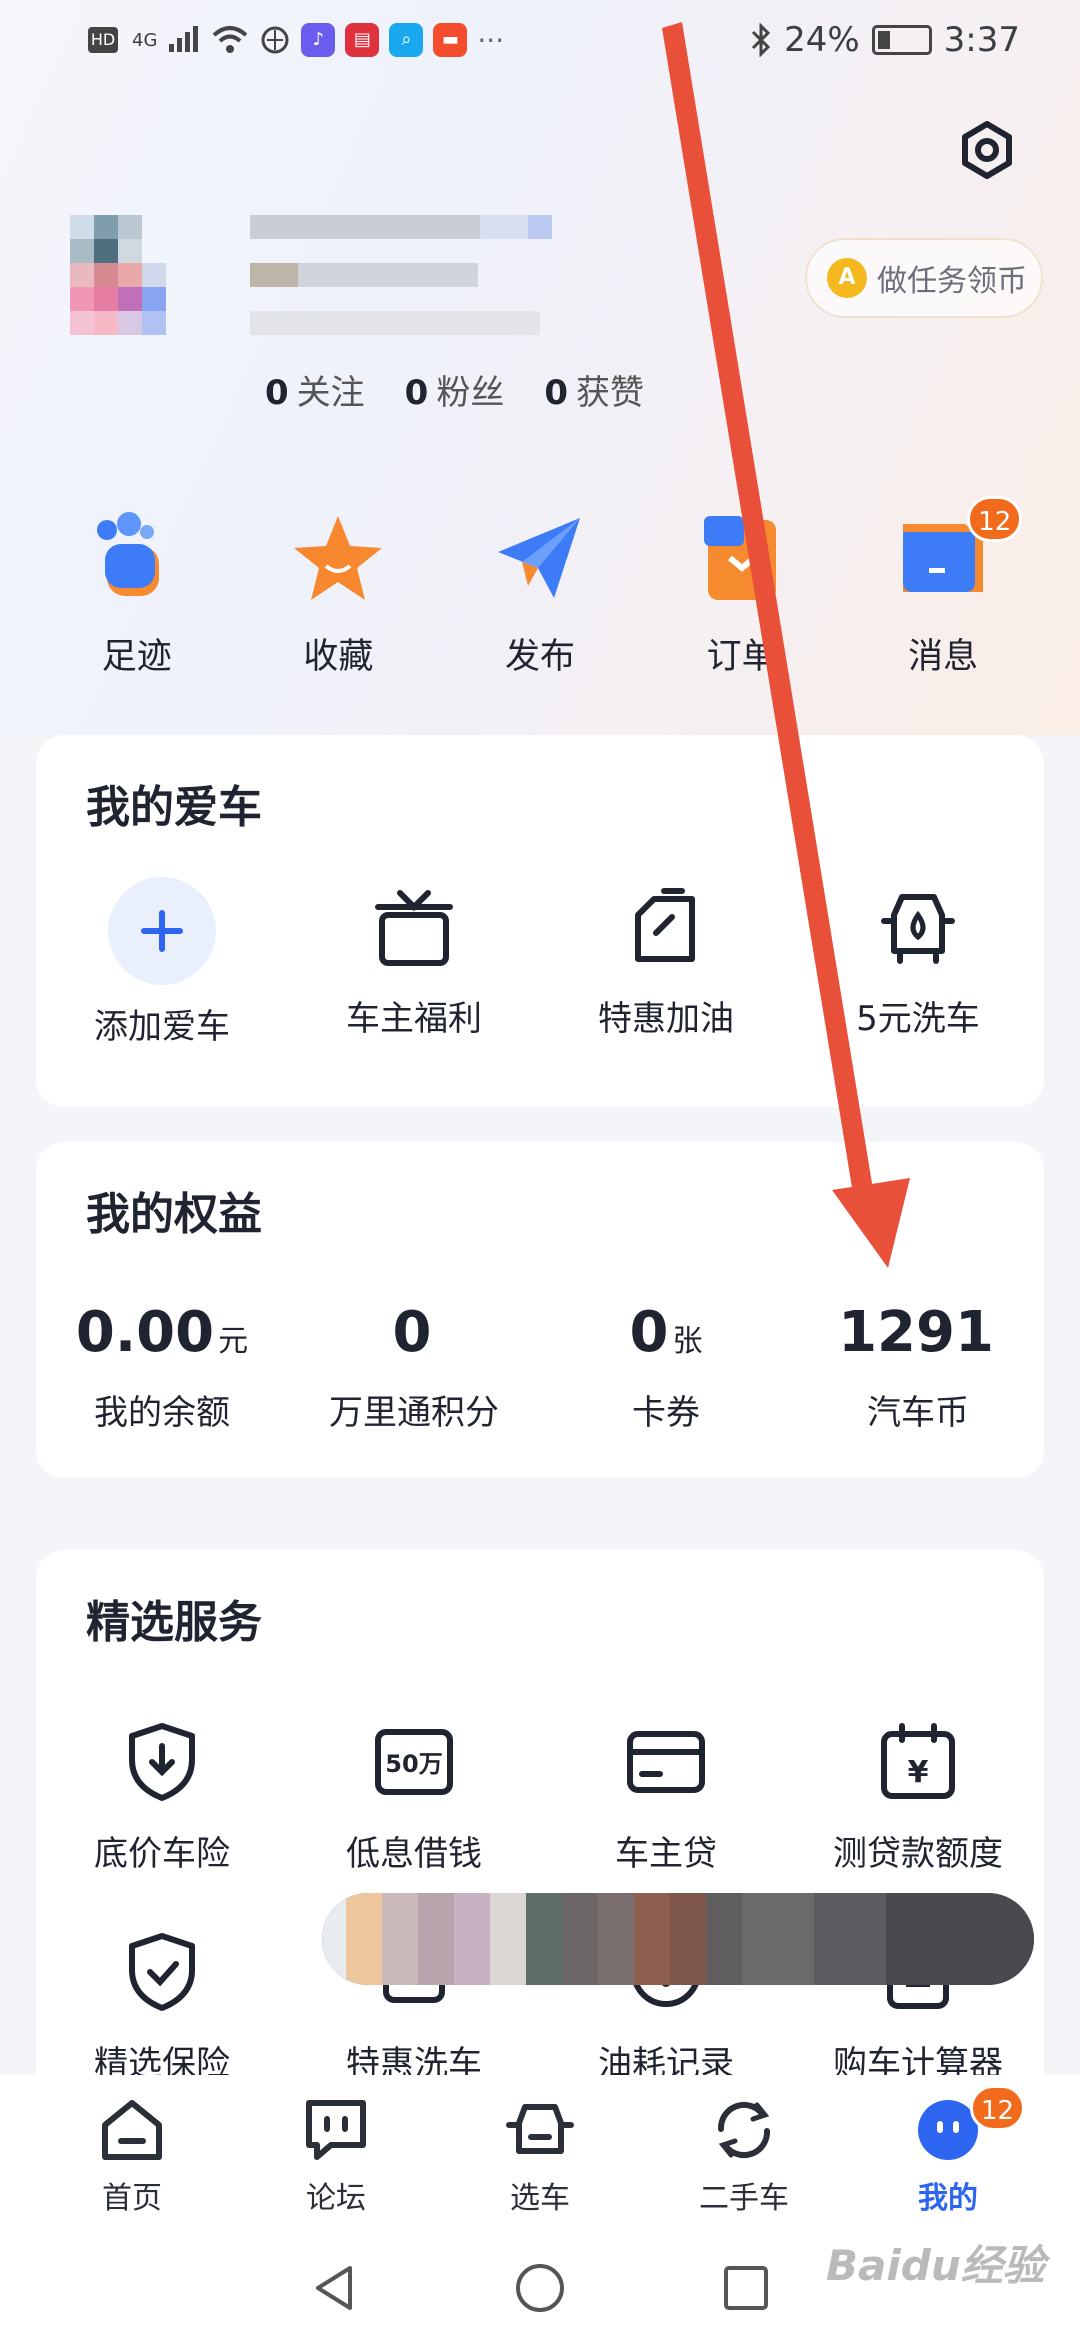 The height and width of the screenshot is (2340, 1080). What do you see at coordinates (334, 2288) in the screenshot?
I see `back-icon` at bounding box center [334, 2288].